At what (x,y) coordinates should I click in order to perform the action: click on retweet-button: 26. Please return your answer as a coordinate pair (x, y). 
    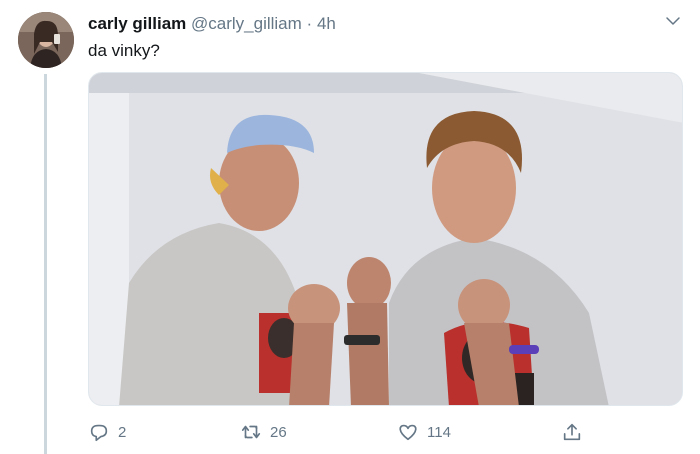
    Looking at the image, I should click on (263, 432).